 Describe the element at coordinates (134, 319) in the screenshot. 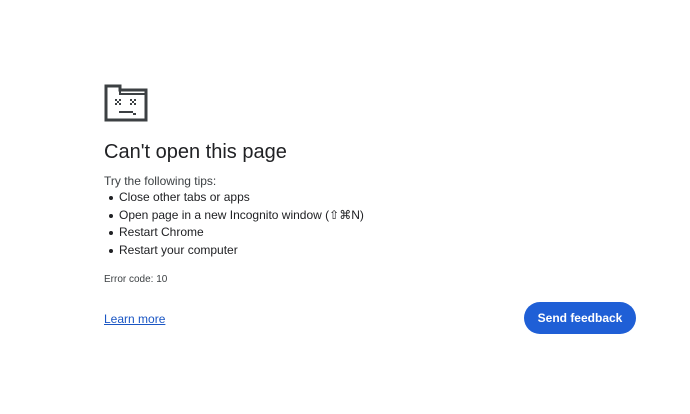

I see `learn-more-link: Learn more` at that location.